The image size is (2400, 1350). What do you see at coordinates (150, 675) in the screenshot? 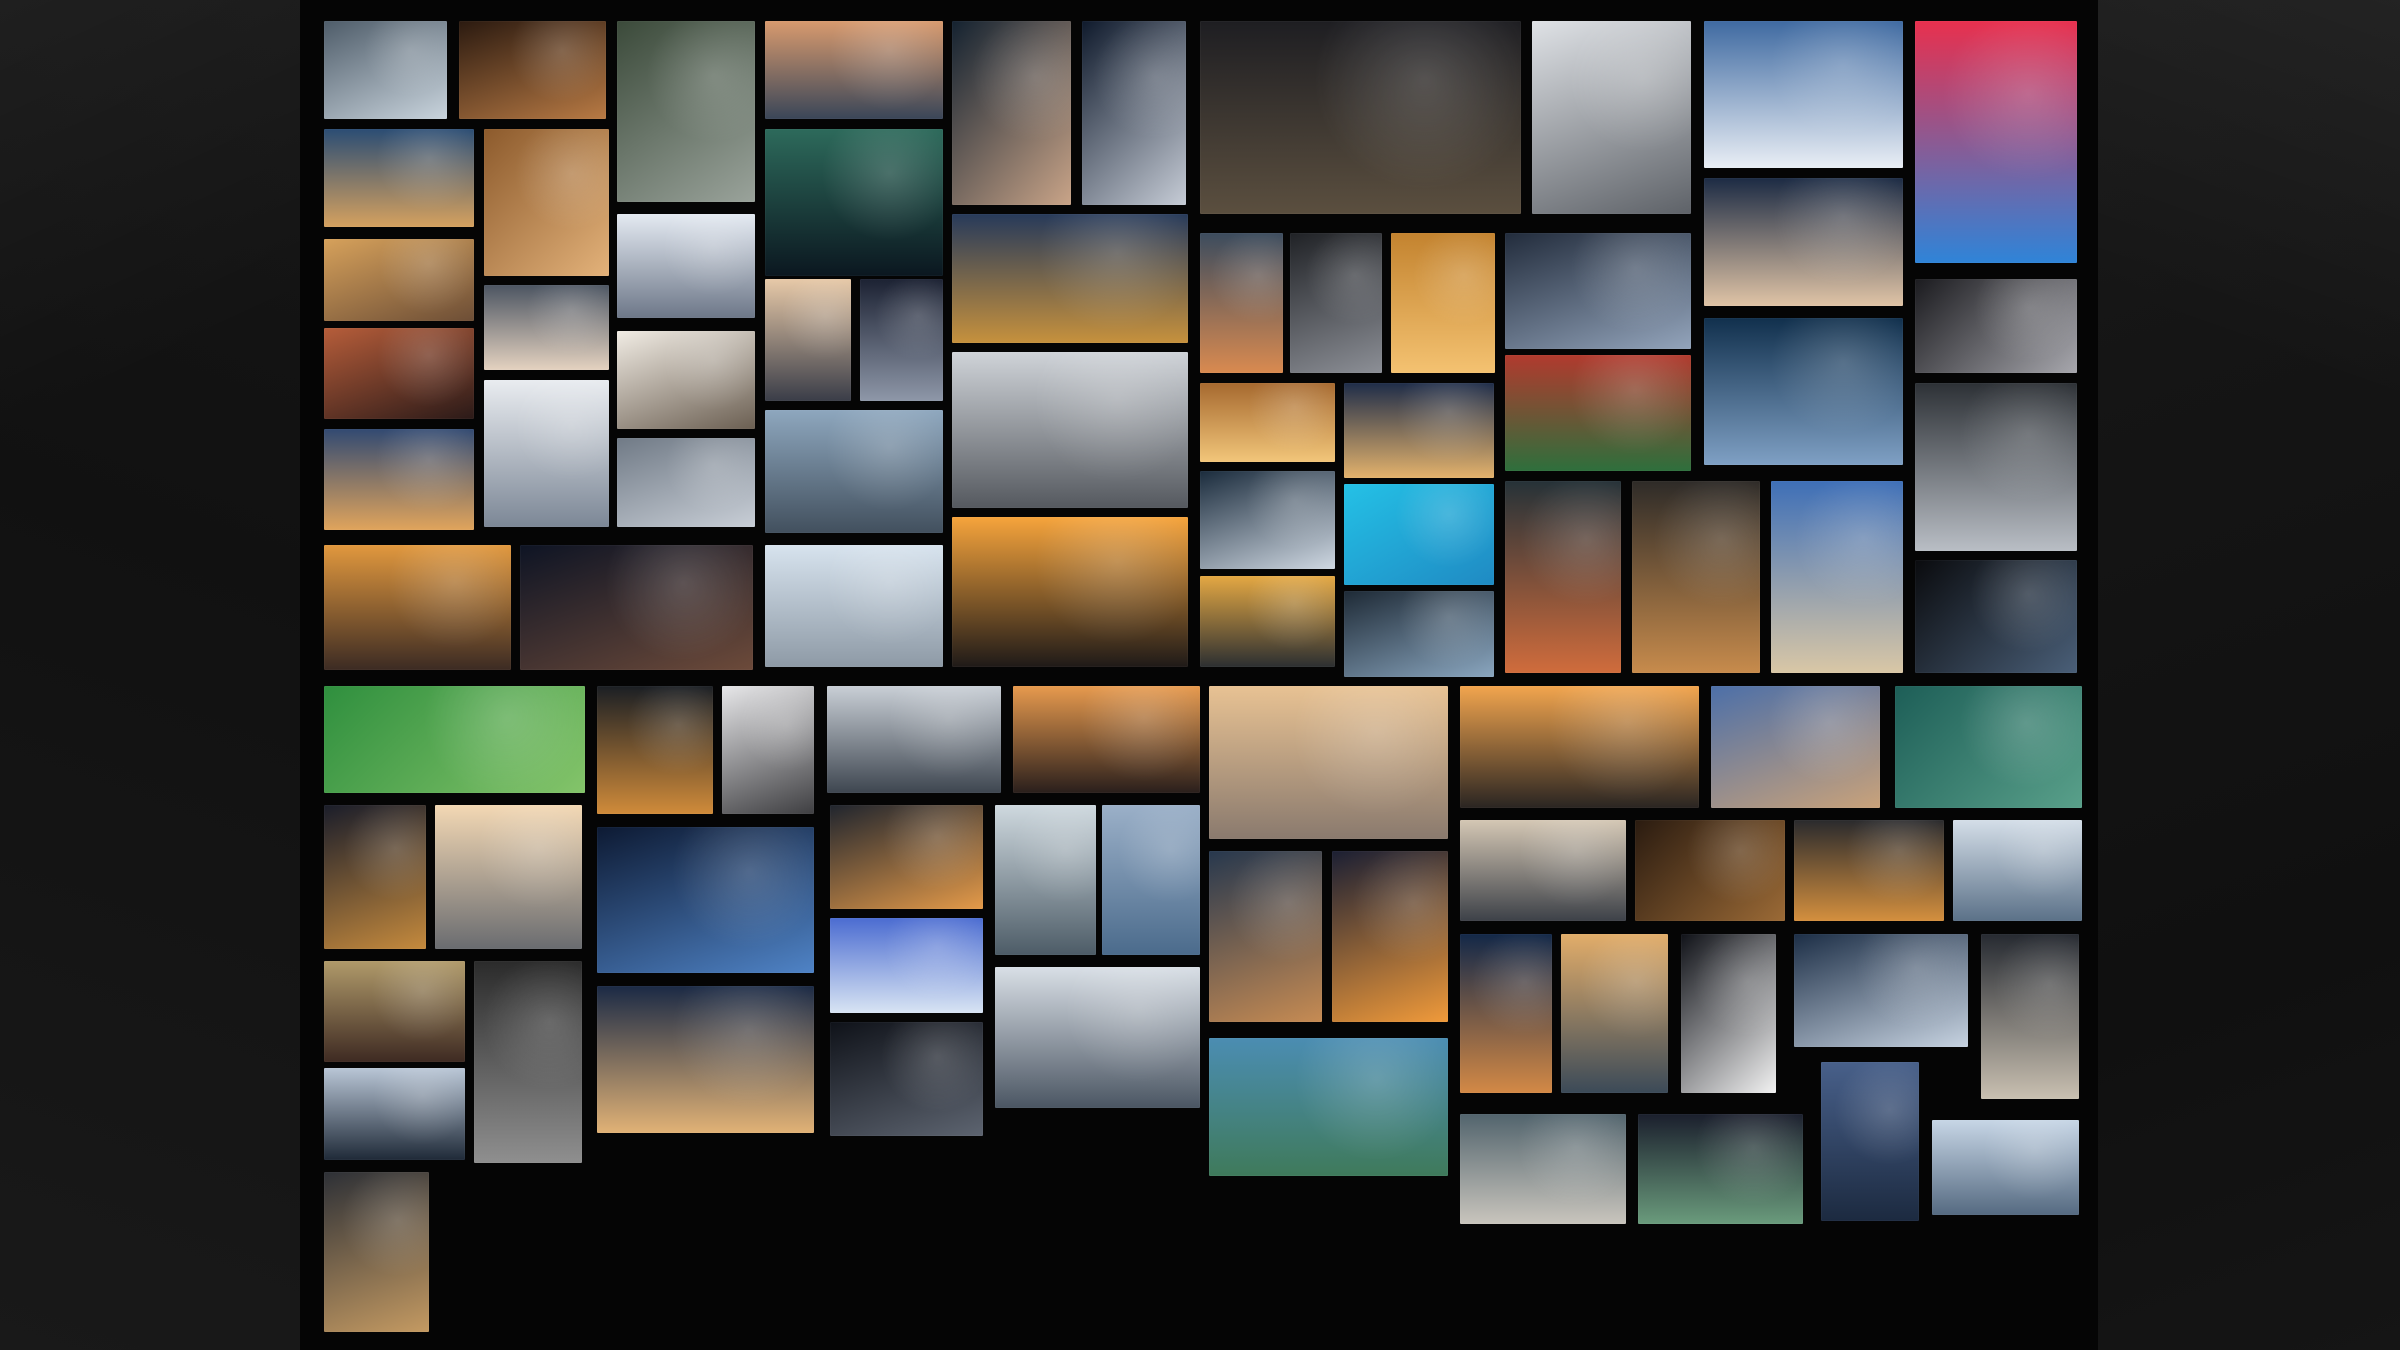
I see `left-dark-panel` at bounding box center [150, 675].